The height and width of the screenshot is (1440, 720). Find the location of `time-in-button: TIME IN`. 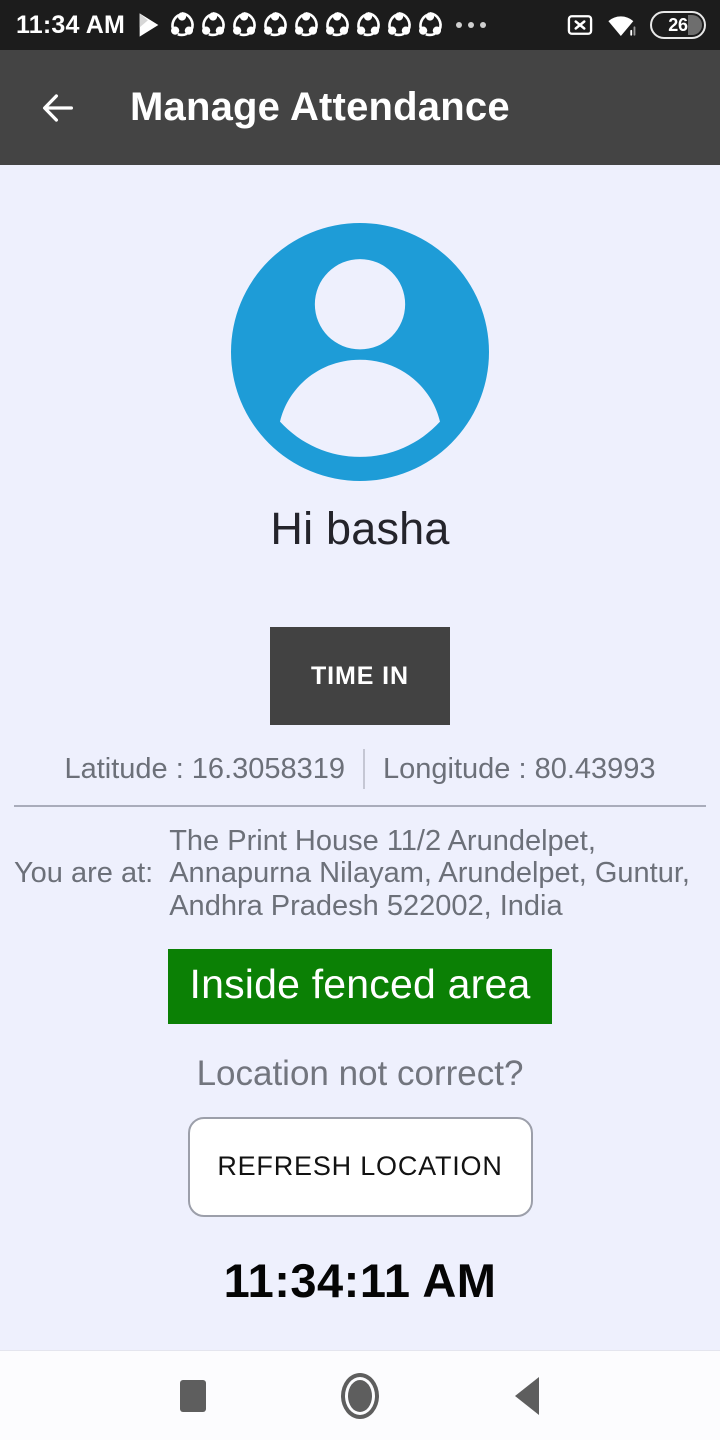

time-in-button: TIME IN is located at coordinates (360, 676).